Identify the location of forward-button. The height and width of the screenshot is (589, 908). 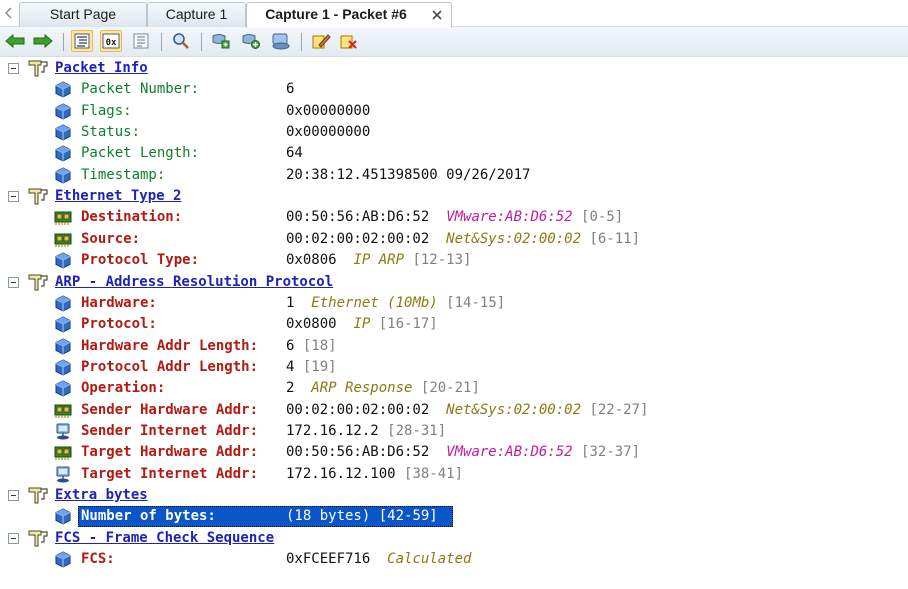
(43, 41).